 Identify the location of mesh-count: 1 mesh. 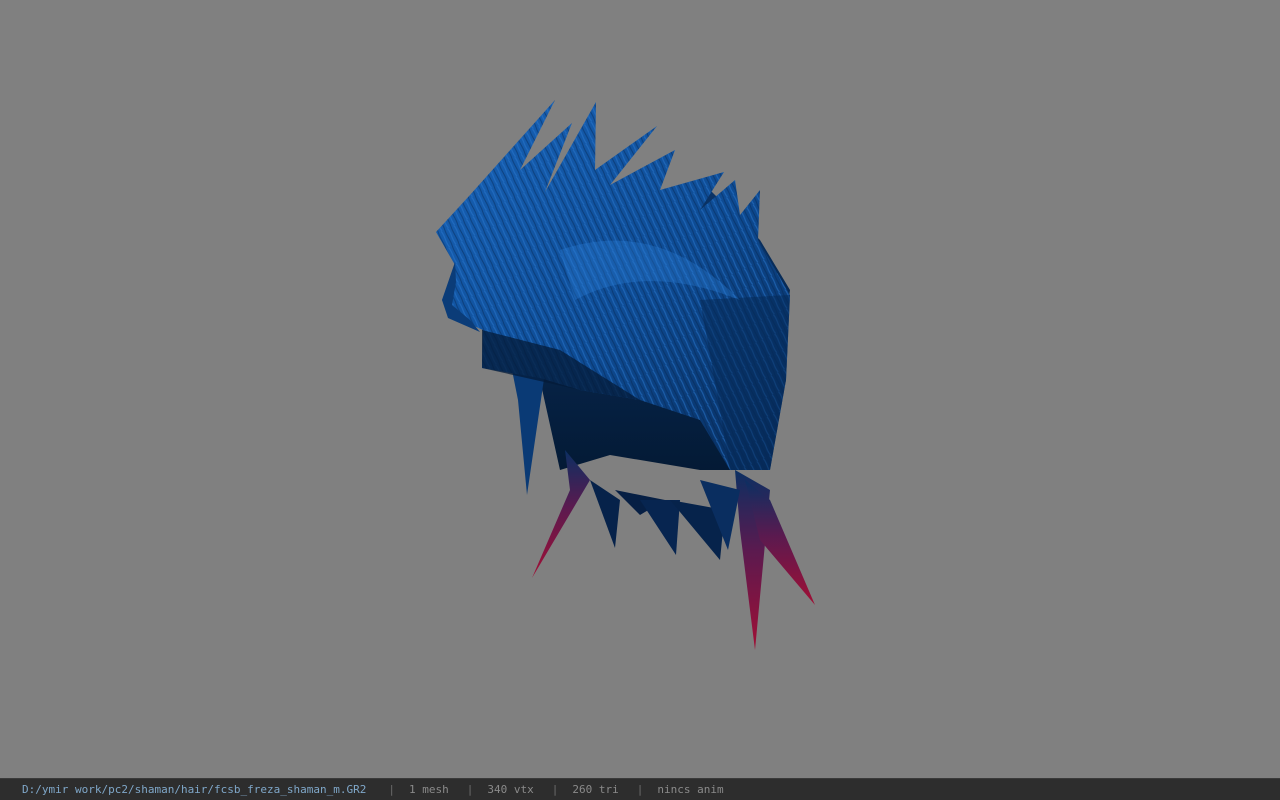
(429, 789).